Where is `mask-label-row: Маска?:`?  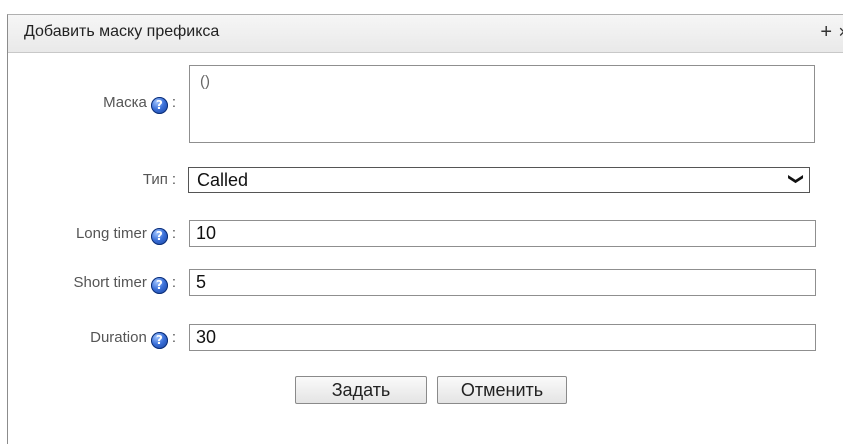
mask-label-row: Маска?: is located at coordinates (92, 104).